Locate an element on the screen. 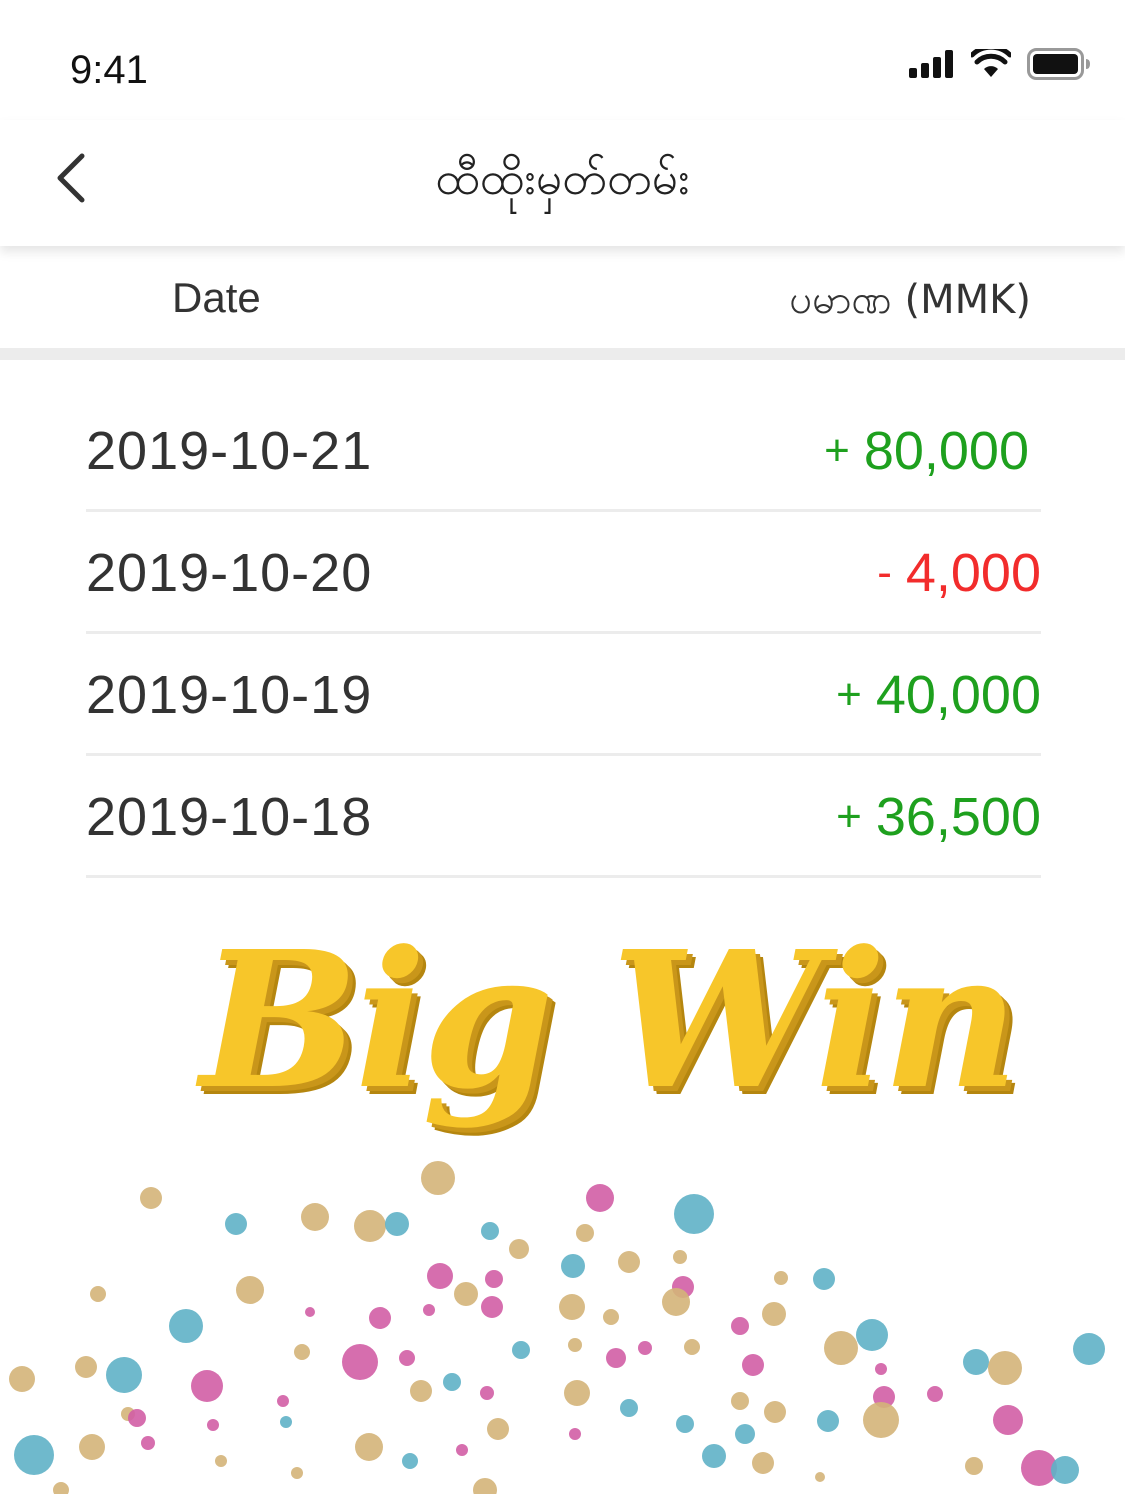  big-win-text: Big Win is located at coordinates (609, 1020).